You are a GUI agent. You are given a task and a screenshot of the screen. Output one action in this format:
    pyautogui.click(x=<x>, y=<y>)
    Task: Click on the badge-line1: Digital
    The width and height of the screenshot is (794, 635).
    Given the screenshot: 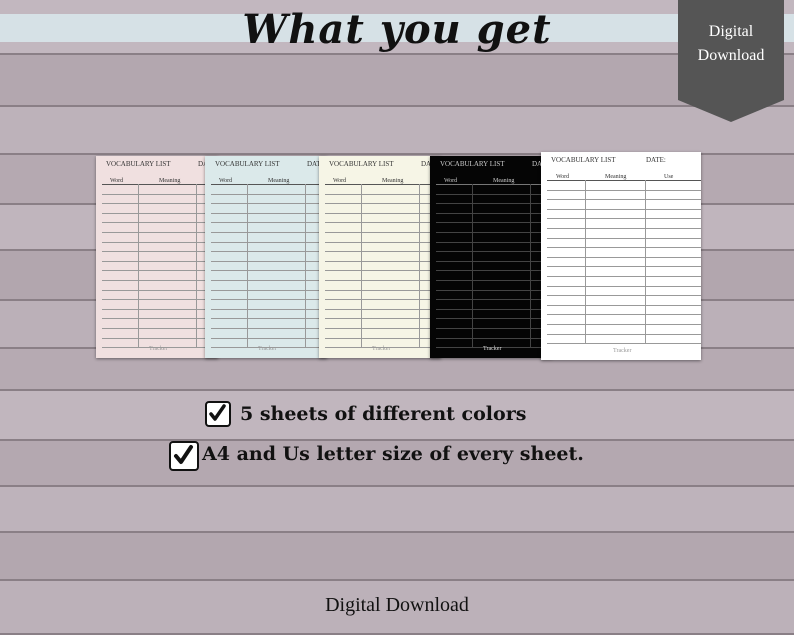 What is the action you would take?
    pyautogui.click(x=731, y=31)
    